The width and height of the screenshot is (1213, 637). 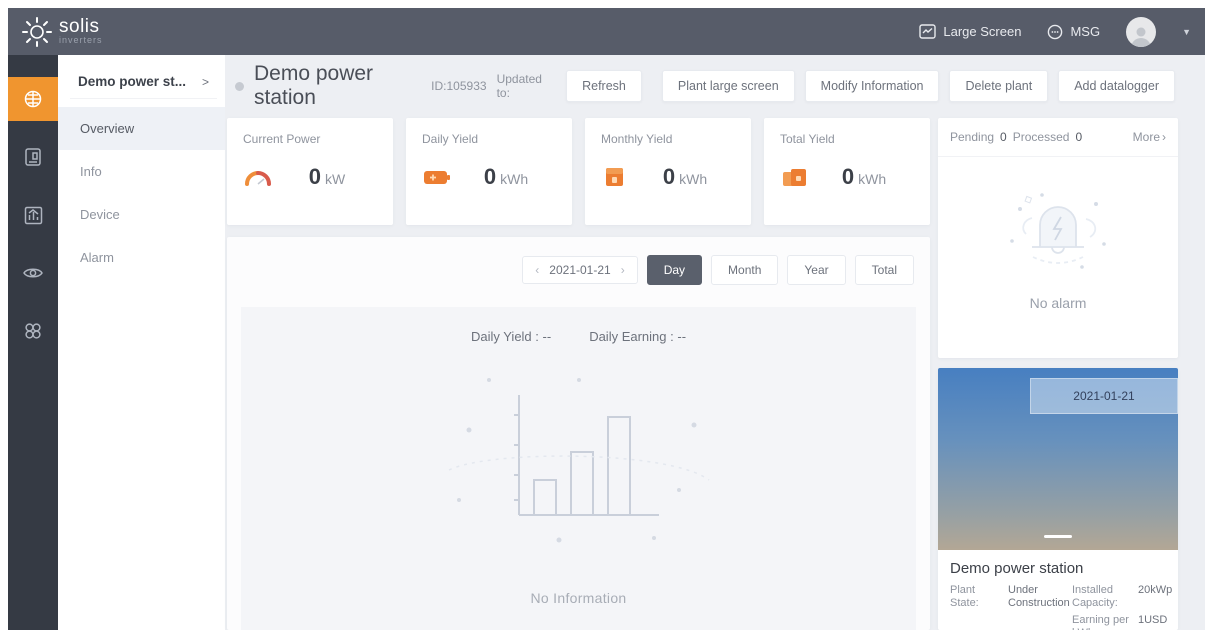 What do you see at coordinates (547, 336) in the screenshot?
I see `daily-yield-value: --` at bounding box center [547, 336].